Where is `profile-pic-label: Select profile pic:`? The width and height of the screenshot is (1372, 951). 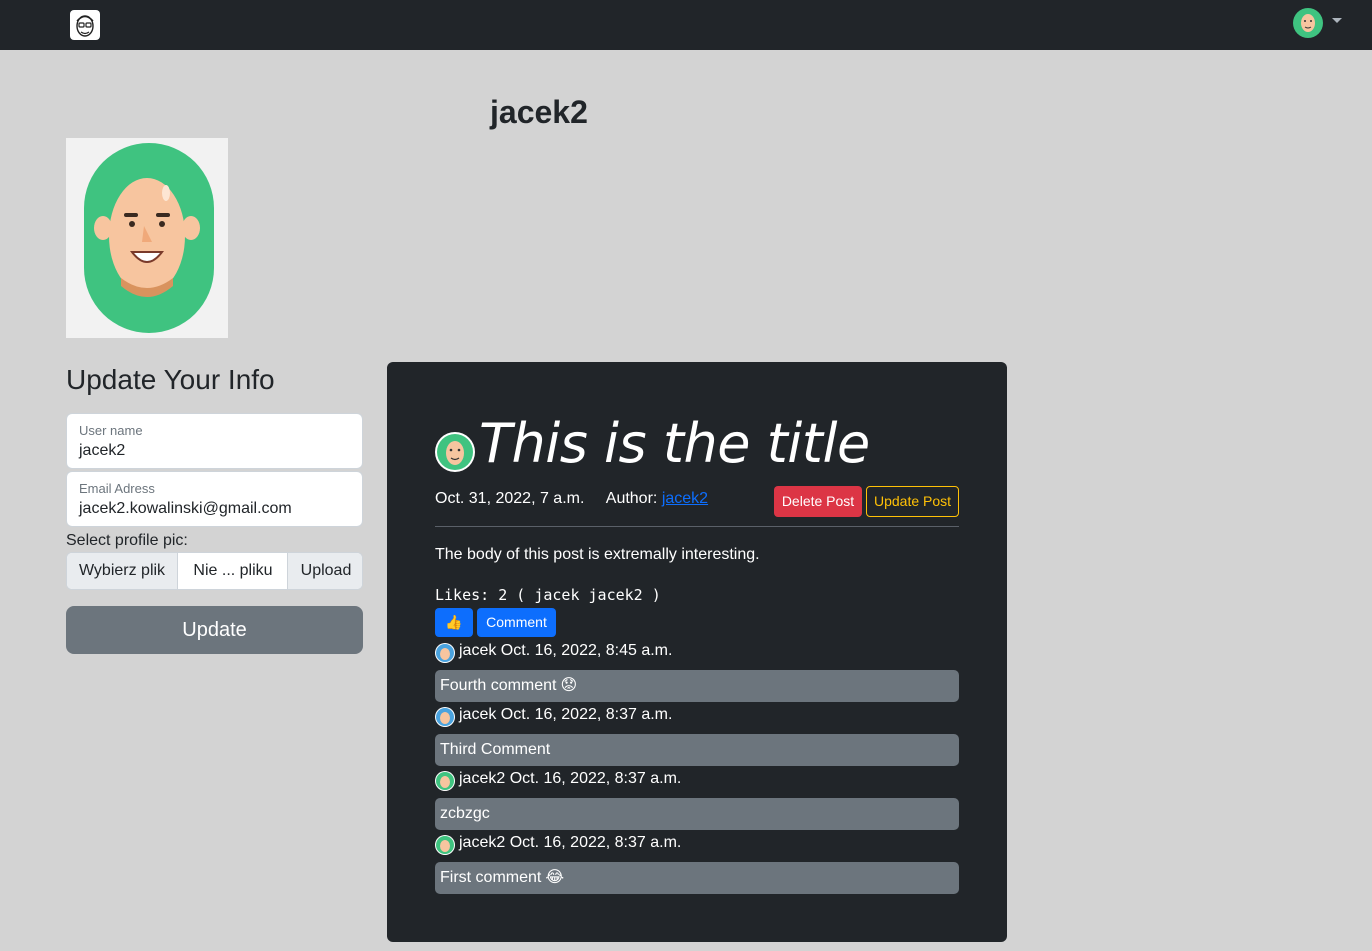
profile-pic-label: Select profile pic: is located at coordinates (127, 540).